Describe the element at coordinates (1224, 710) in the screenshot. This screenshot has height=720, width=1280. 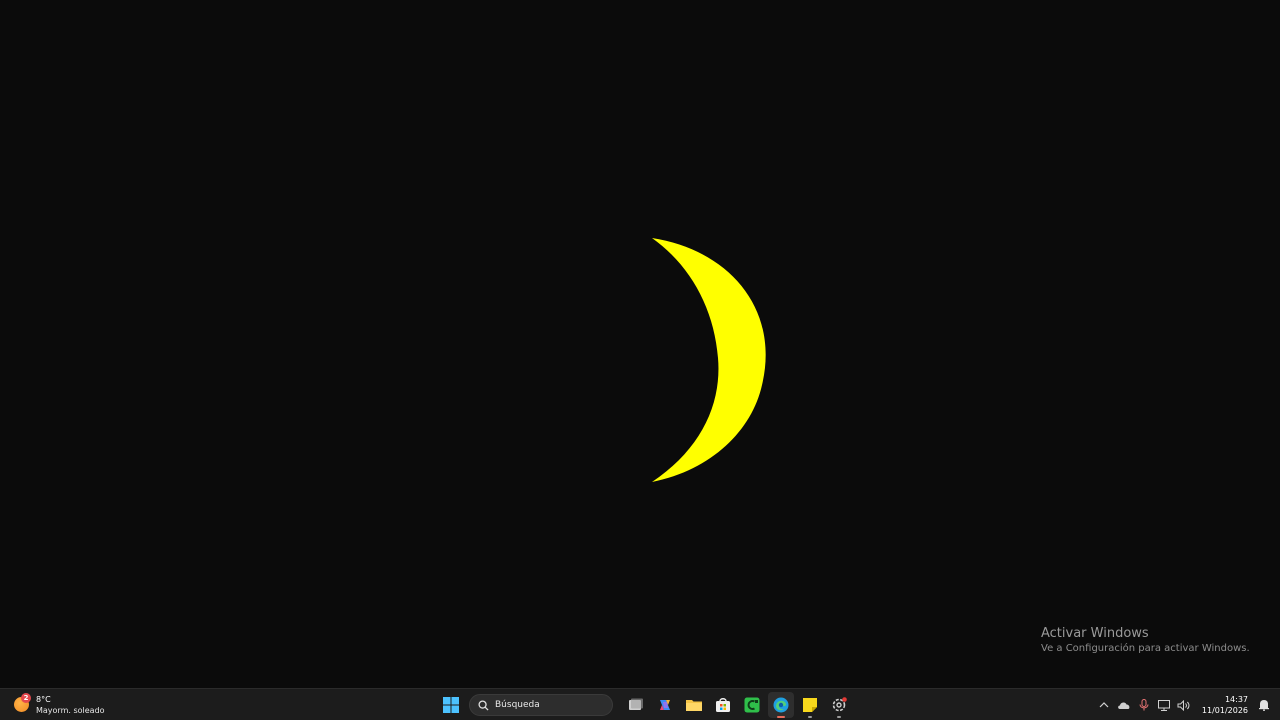
I see `clock-date: 11/01/2026` at that location.